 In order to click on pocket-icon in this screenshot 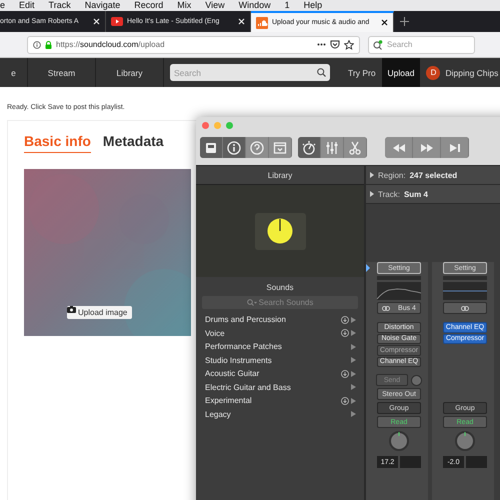, I will do `click(335, 44)`.